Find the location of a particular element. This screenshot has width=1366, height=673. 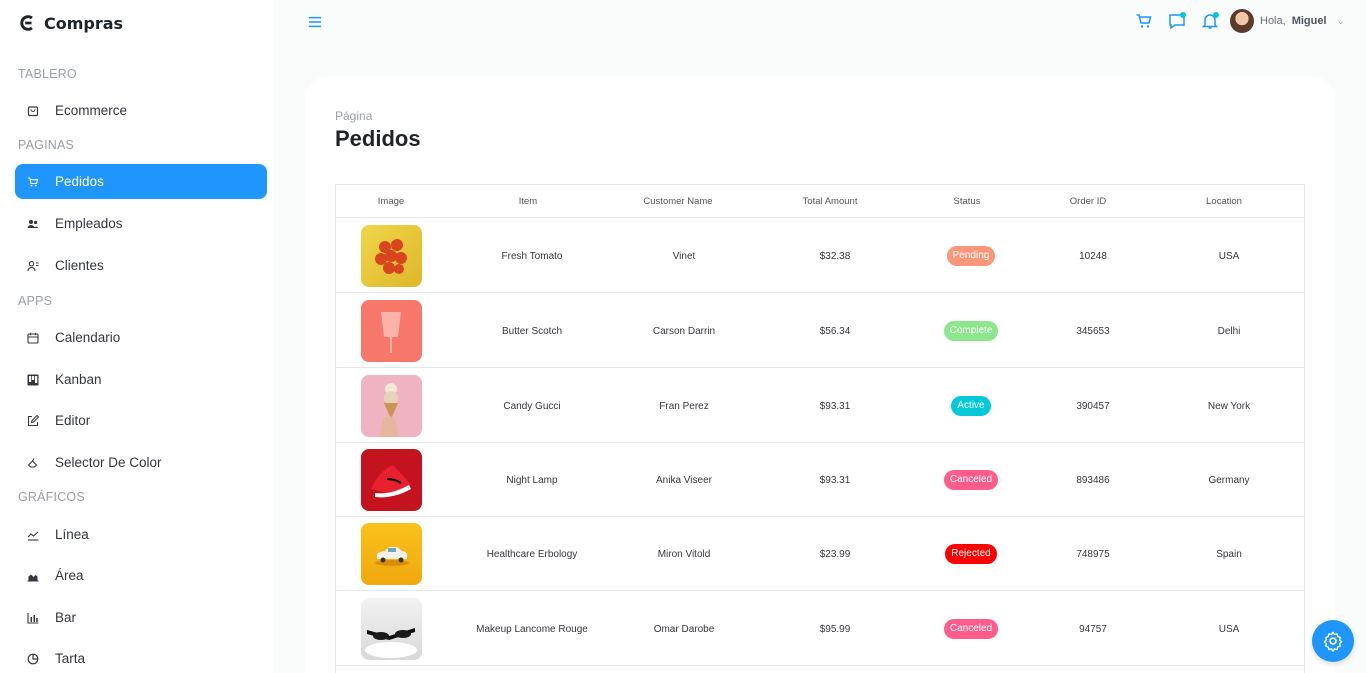

sidebar-item-label: Selector De Color is located at coordinates (108, 462).